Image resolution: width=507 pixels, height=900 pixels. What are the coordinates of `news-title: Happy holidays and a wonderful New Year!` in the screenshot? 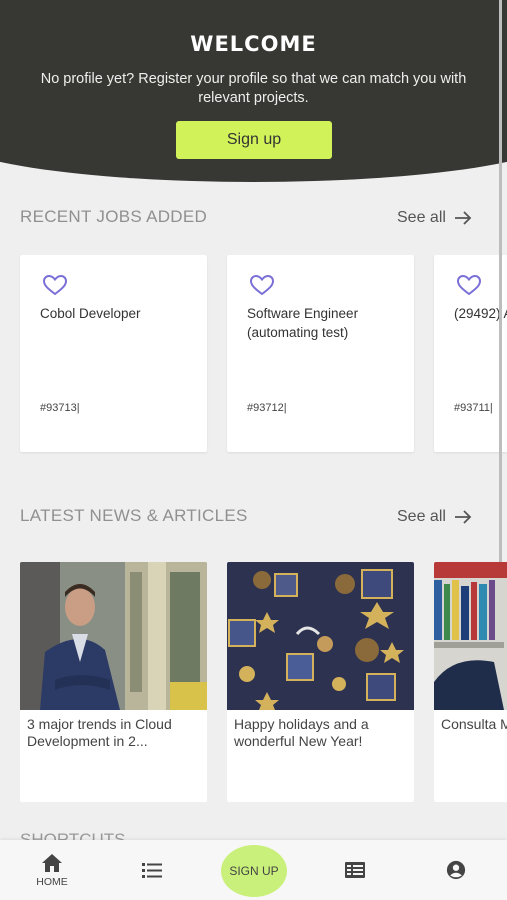 It's located at (301, 732).